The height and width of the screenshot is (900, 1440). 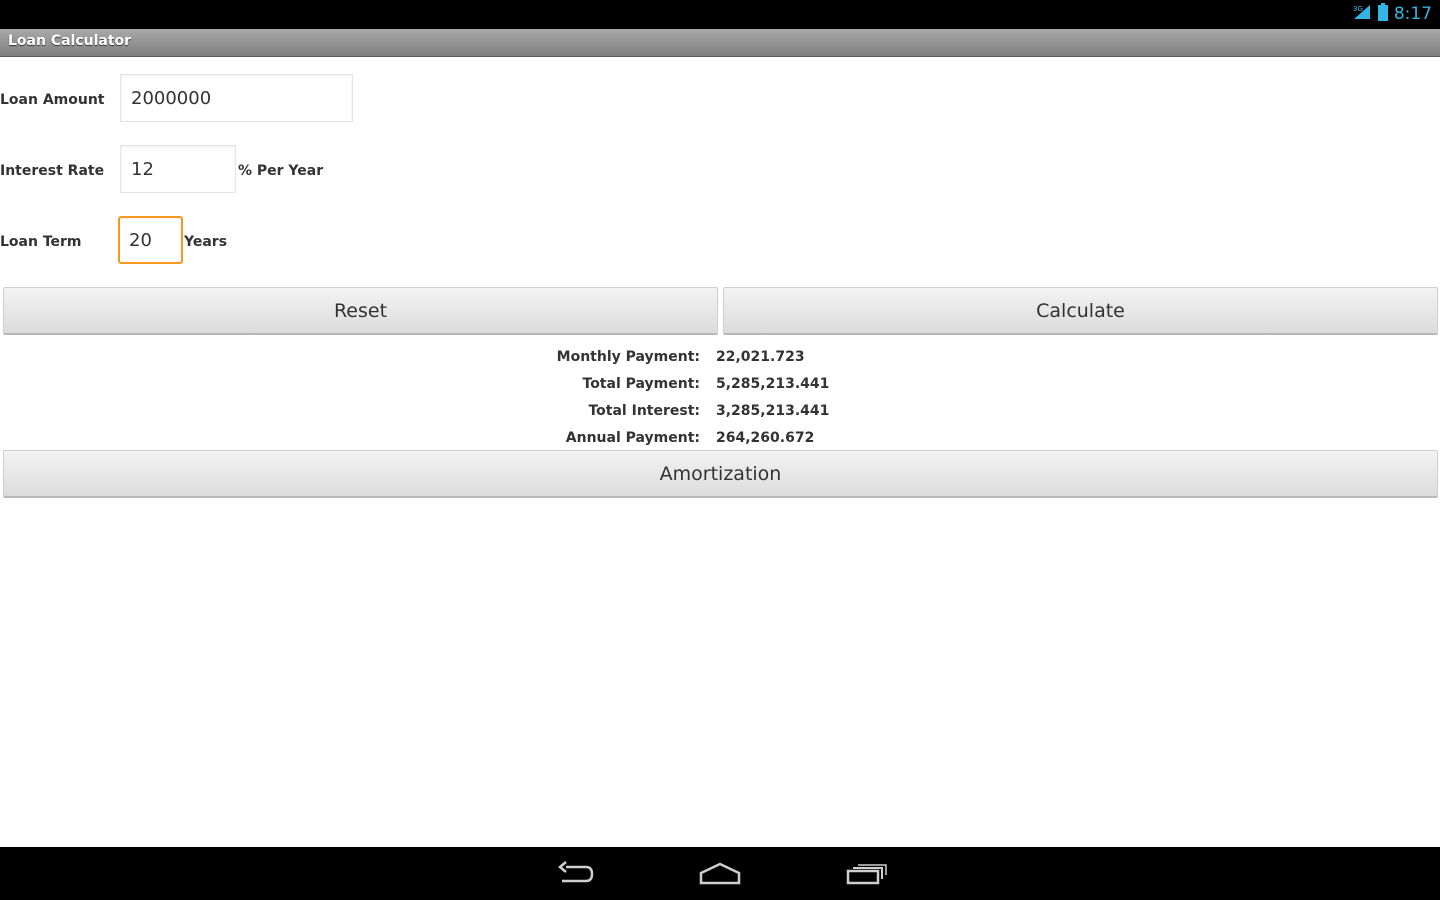 I want to click on back-icon, so click(x=576, y=874).